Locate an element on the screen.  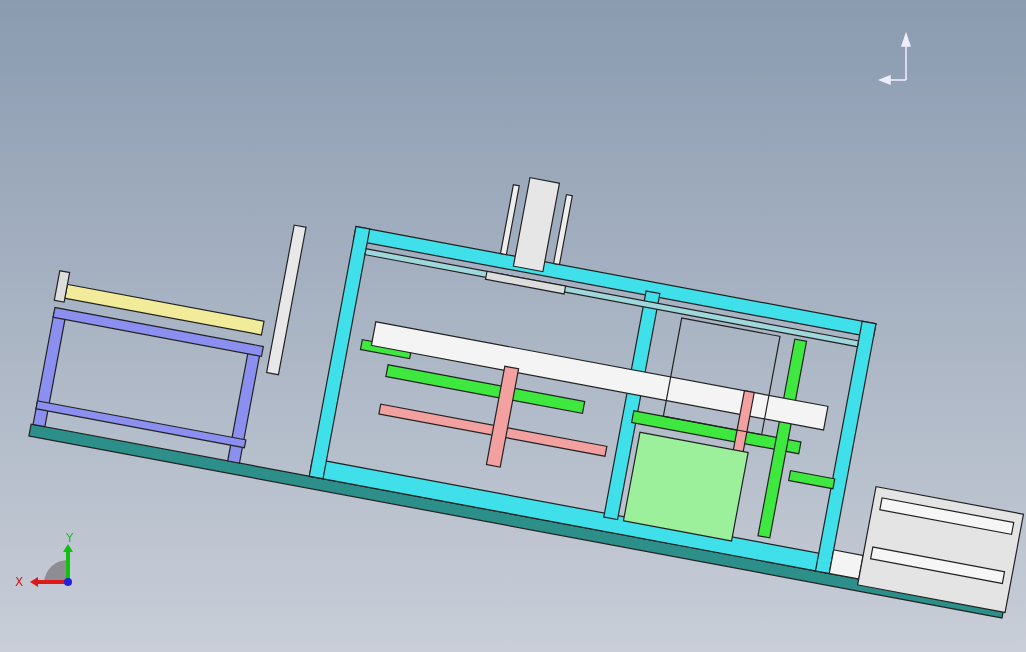
x-axis-label: X is located at coordinates (19, 582).